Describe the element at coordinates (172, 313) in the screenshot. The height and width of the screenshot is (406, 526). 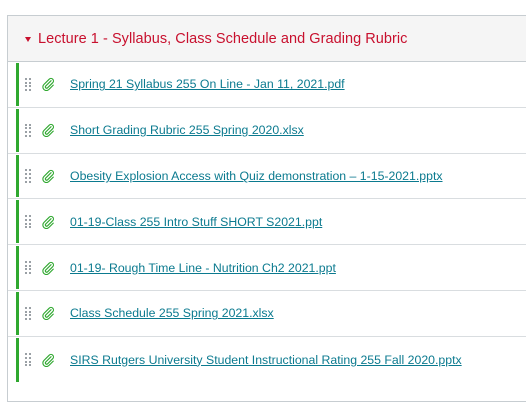
I see `item-link: Class Schedule 255 Spring 2021.xlsx` at that location.